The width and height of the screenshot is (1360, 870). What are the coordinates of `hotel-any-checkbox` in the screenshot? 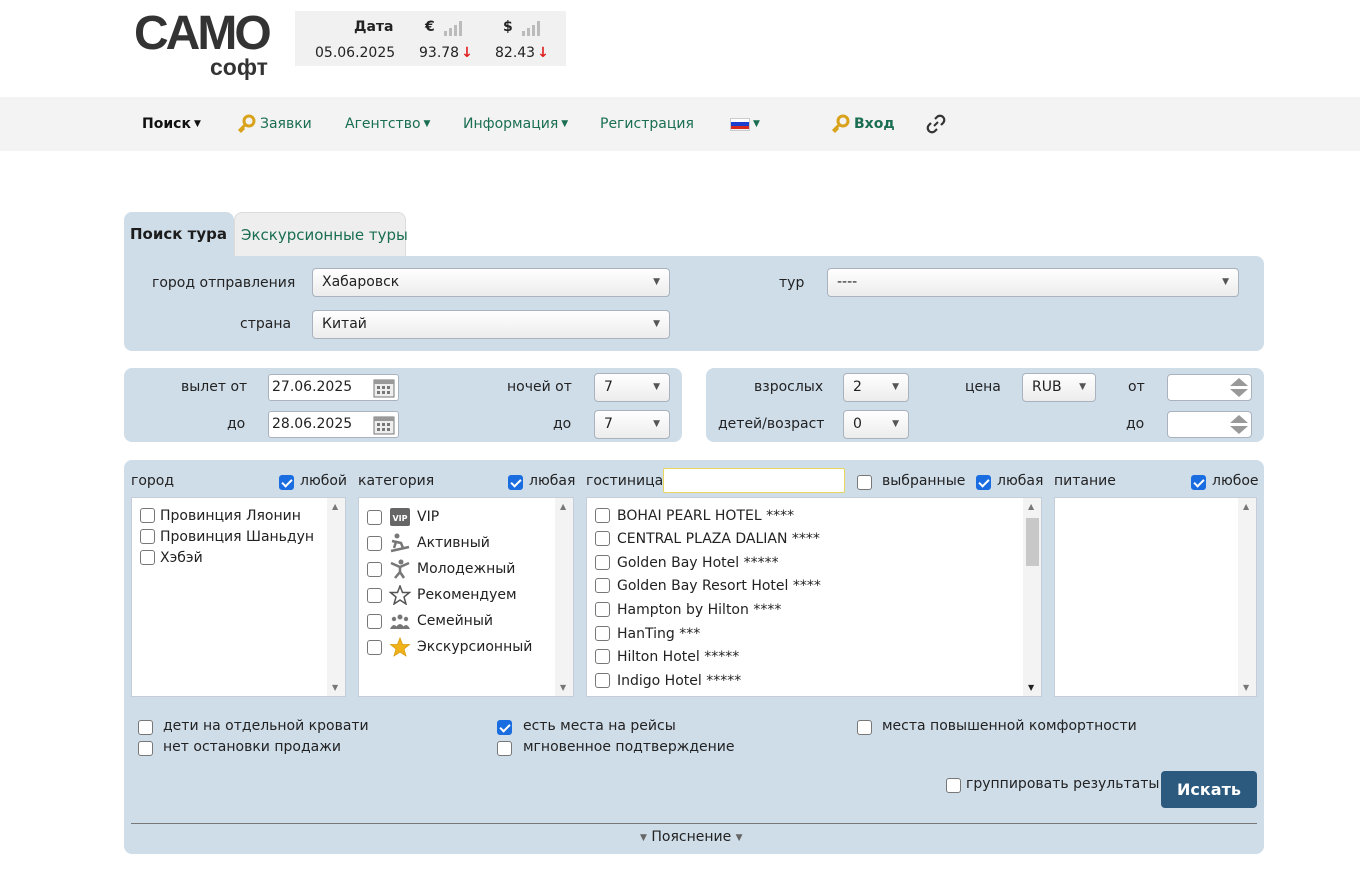 It's located at (983, 482).